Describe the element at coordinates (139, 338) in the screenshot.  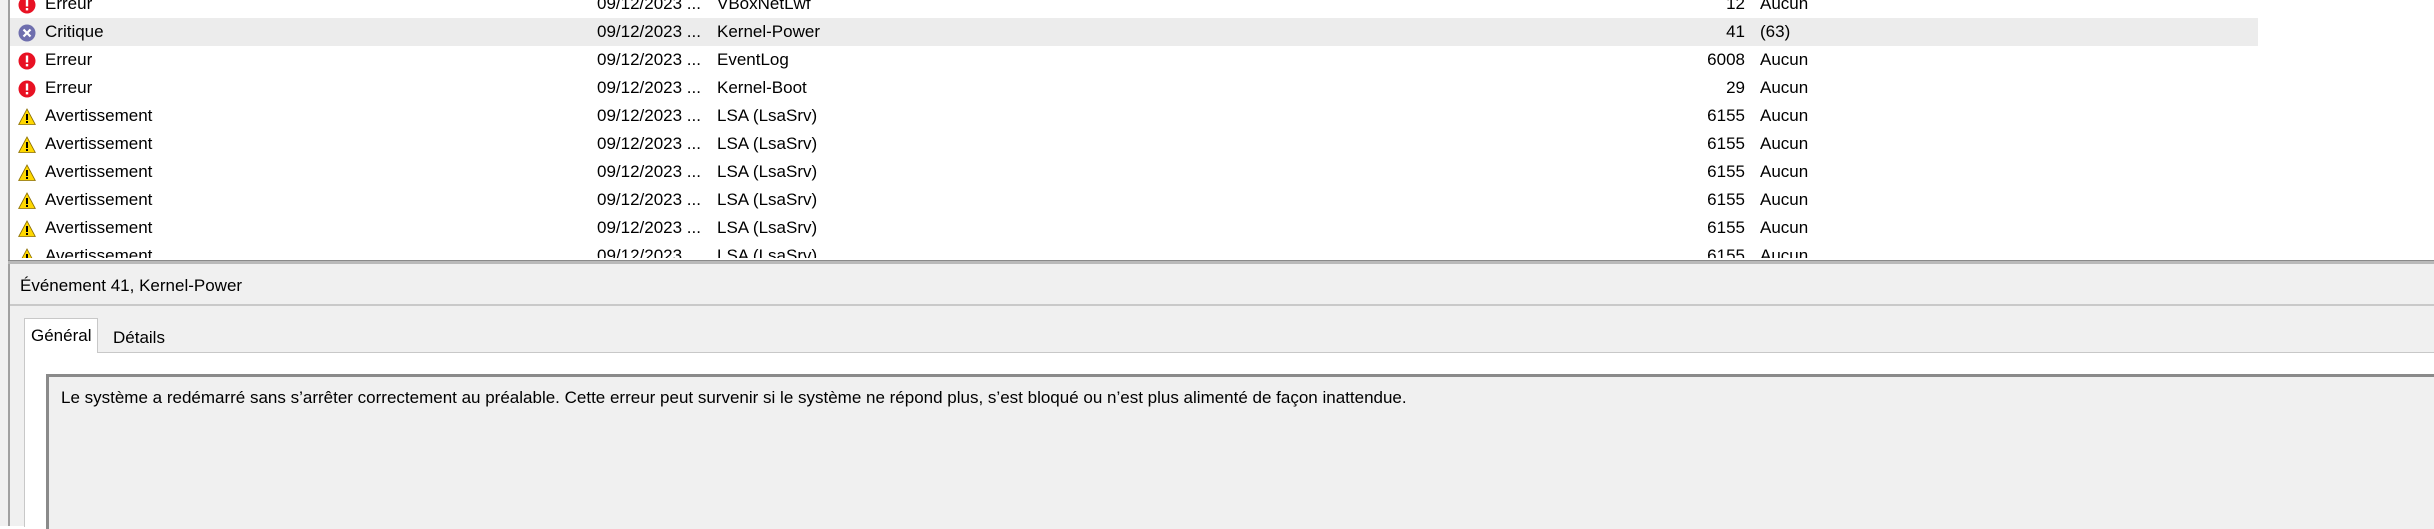
I see `tab-details: Détails` at that location.